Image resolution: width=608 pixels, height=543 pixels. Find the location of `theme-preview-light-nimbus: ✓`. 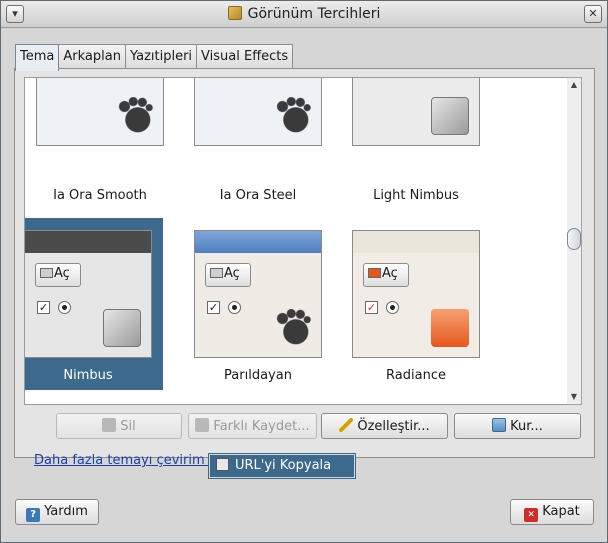

theme-preview-light-nimbus: ✓ is located at coordinates (416, 112).